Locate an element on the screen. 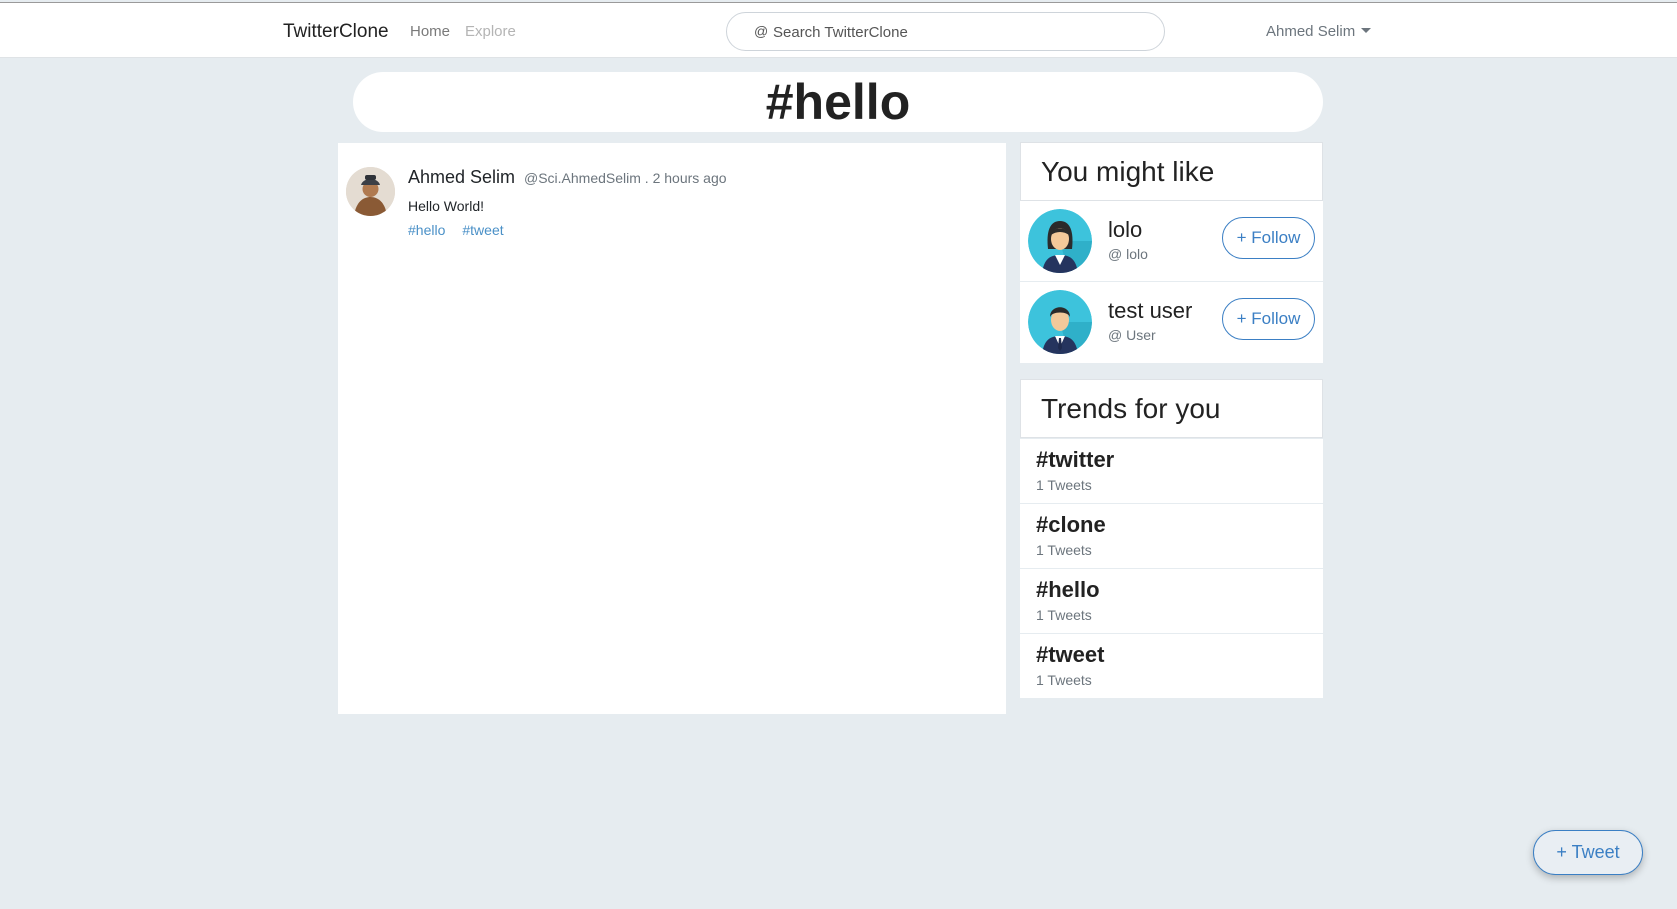 The image size is (1677, 909). search-input is located at coordinates (958, 32).